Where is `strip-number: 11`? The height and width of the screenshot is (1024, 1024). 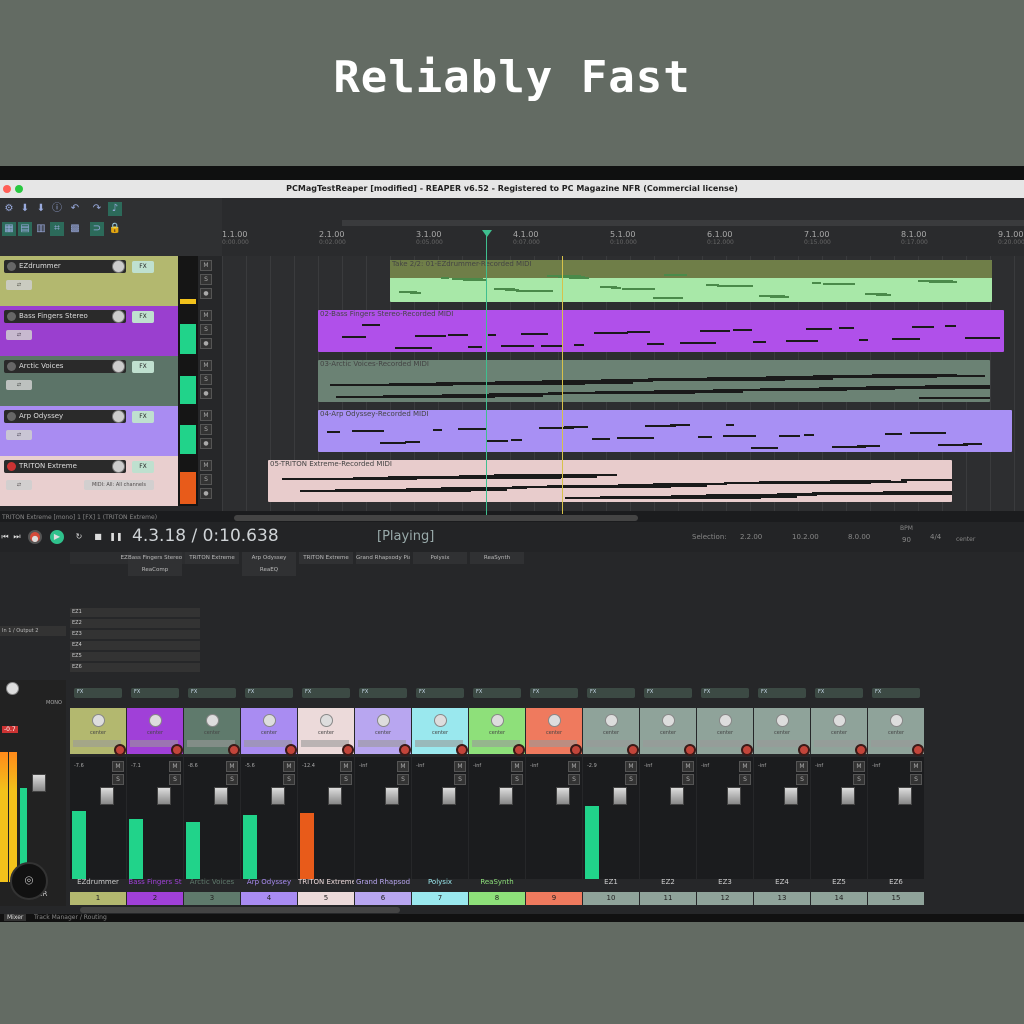 strip-number: 11 is located at coordinates (668, 898).